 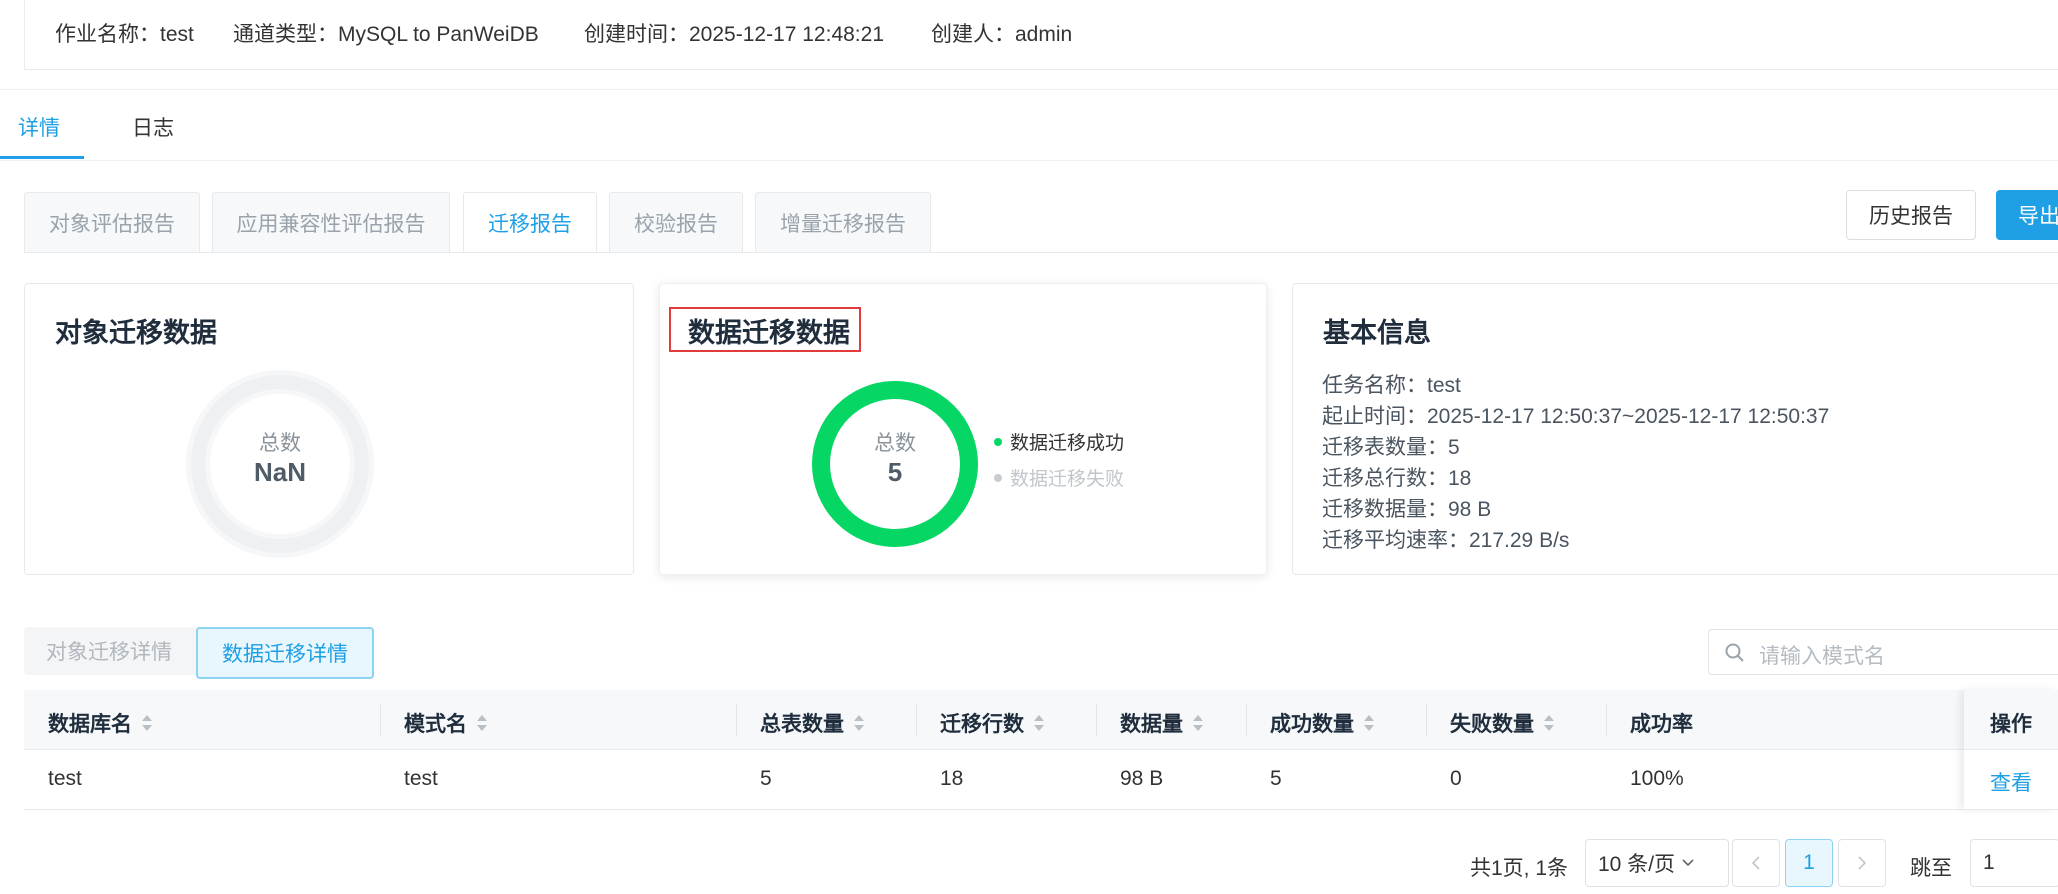 I want to click on col-header-table-count: 总表数量, so click(x=812, y=723).